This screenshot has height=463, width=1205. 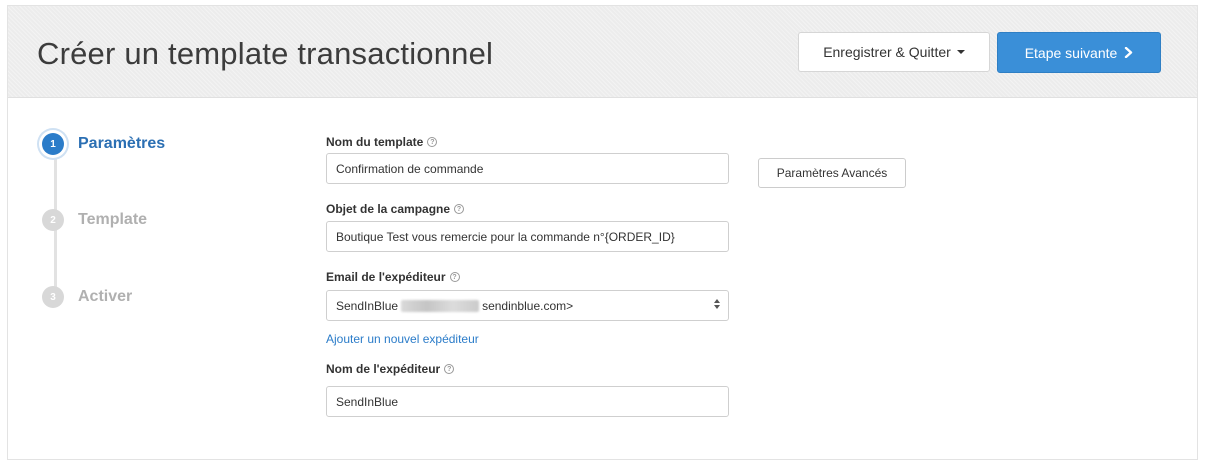 I want to click on step-number-3: 3, so click(x=53, y=297).